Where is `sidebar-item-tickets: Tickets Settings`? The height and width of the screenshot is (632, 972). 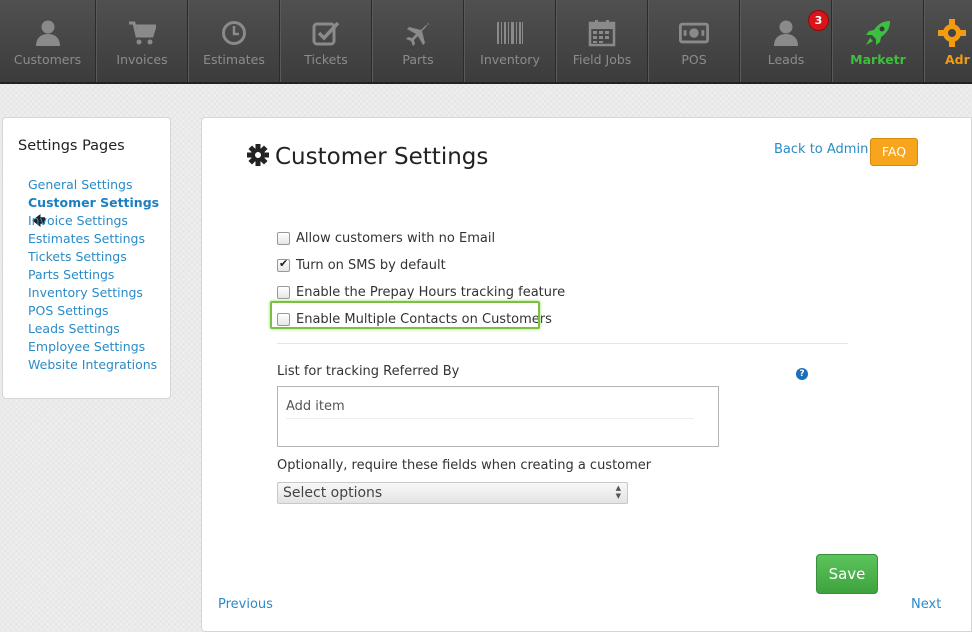
sidebar-item-tickets: Tickets Settings is located at coordinates (94, 257).